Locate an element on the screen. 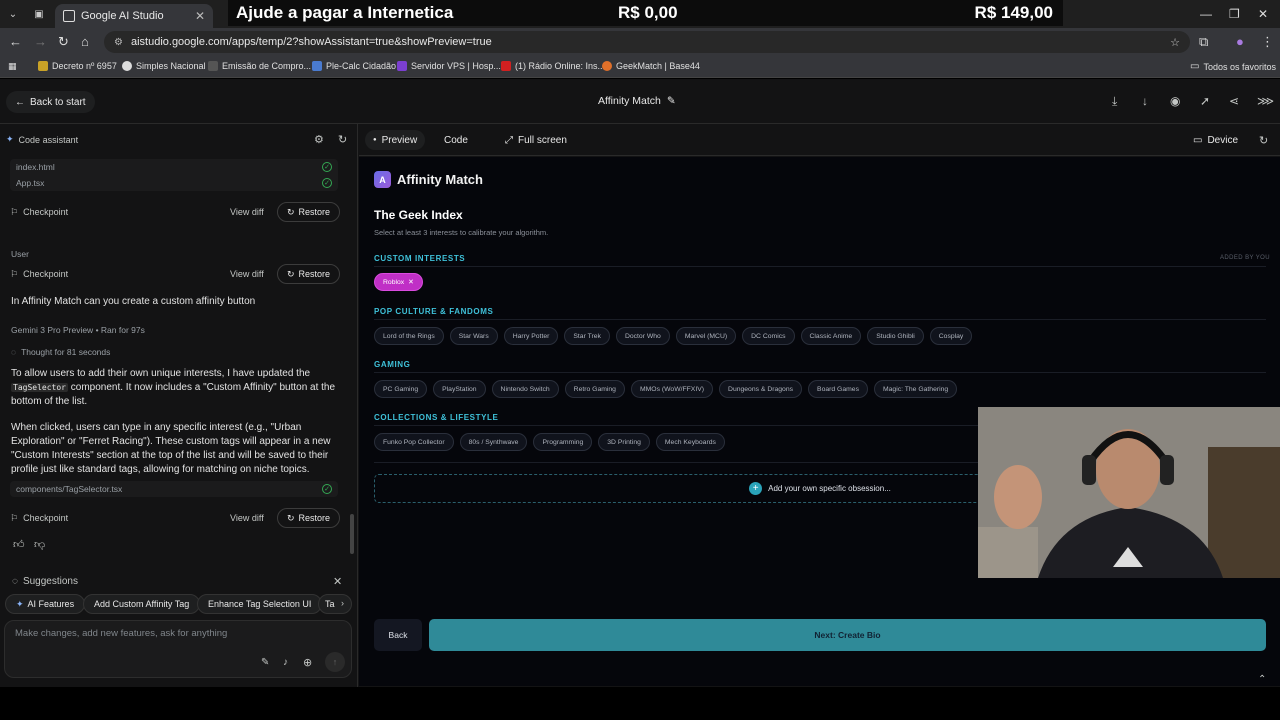 The height and width of the screenshot is (720, 1280). all-bookmarks: ▭ Todos os favoritos is located at coordinates (1233, 66).